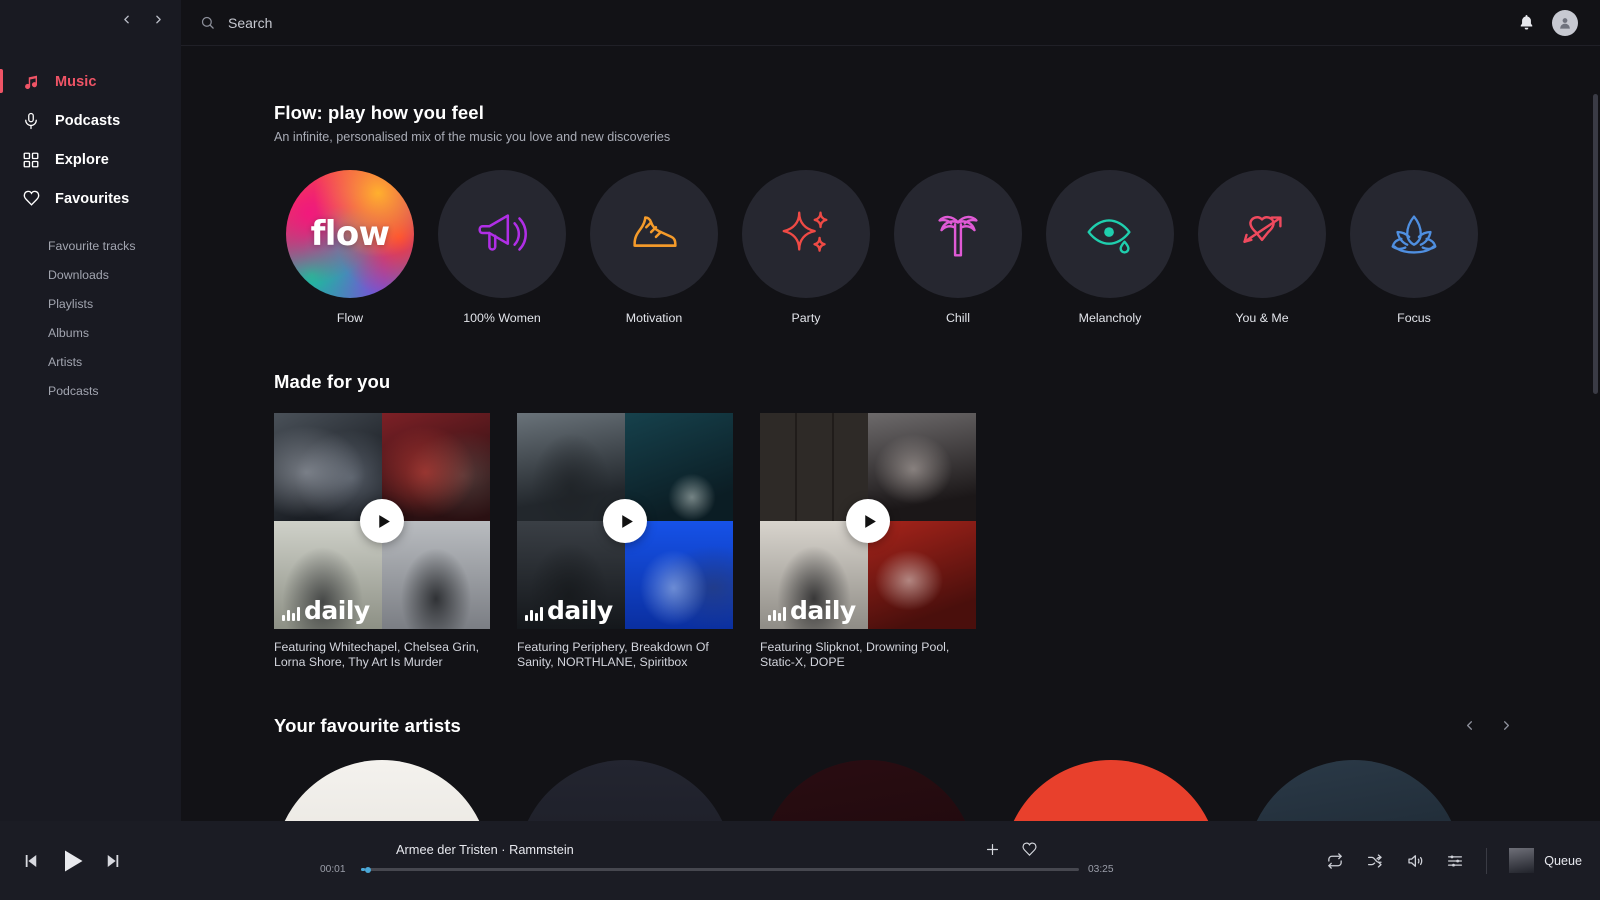 The height and width of the screenshot is (900, 1600). I want to click on sneaker-icon, so click(655, 231).